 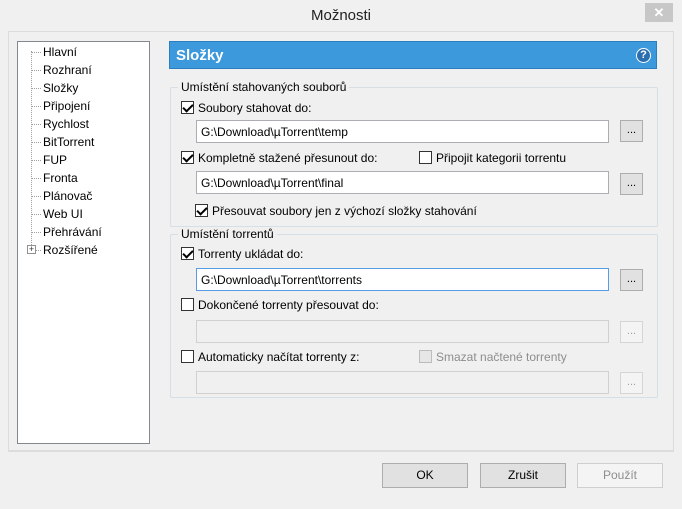 What do you see at coordinates (61, 88) in the screenshot?
I see `tree-item-label: Složky` at bounding box center [61, 88].